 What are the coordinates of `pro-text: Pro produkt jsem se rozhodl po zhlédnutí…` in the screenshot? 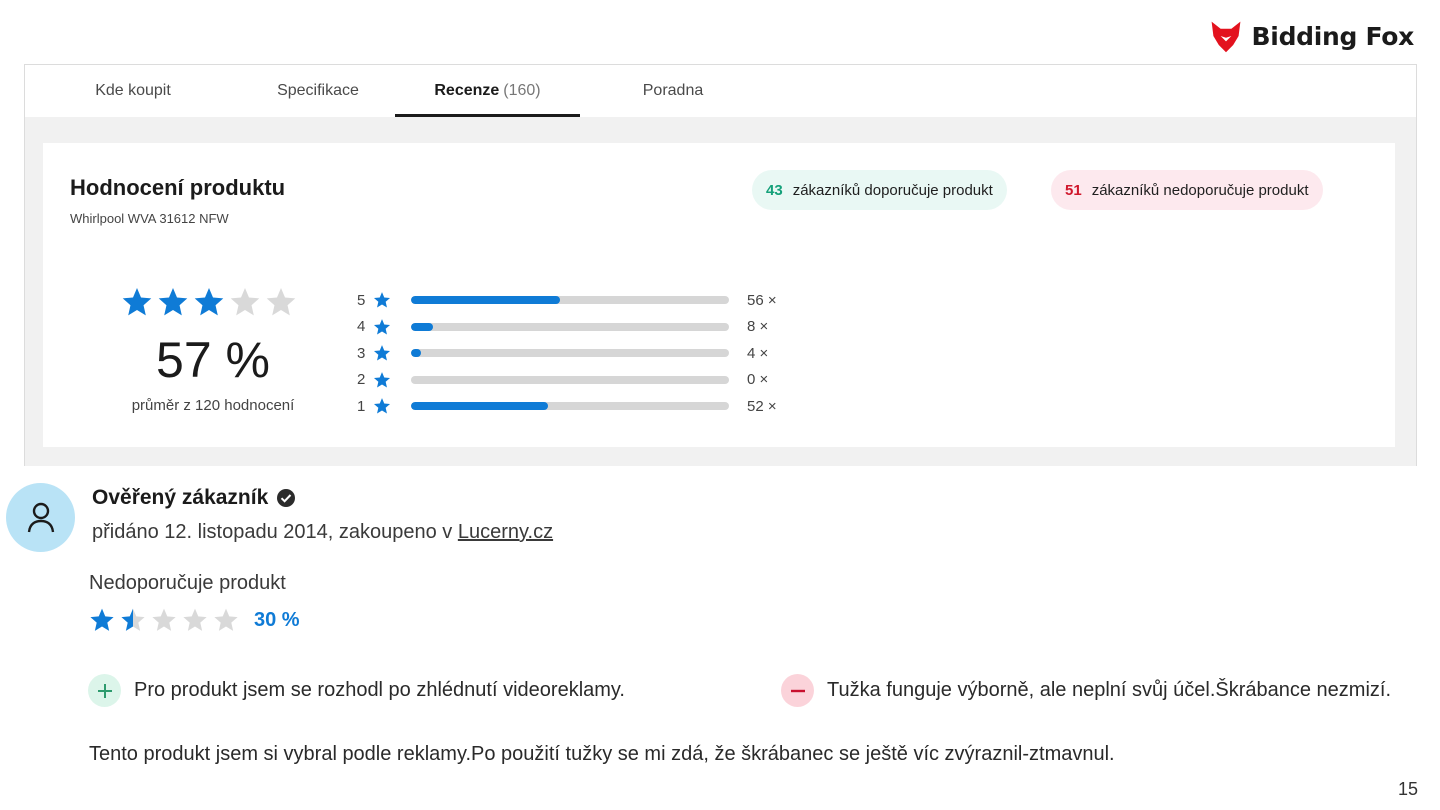 It's located at (379, 690).